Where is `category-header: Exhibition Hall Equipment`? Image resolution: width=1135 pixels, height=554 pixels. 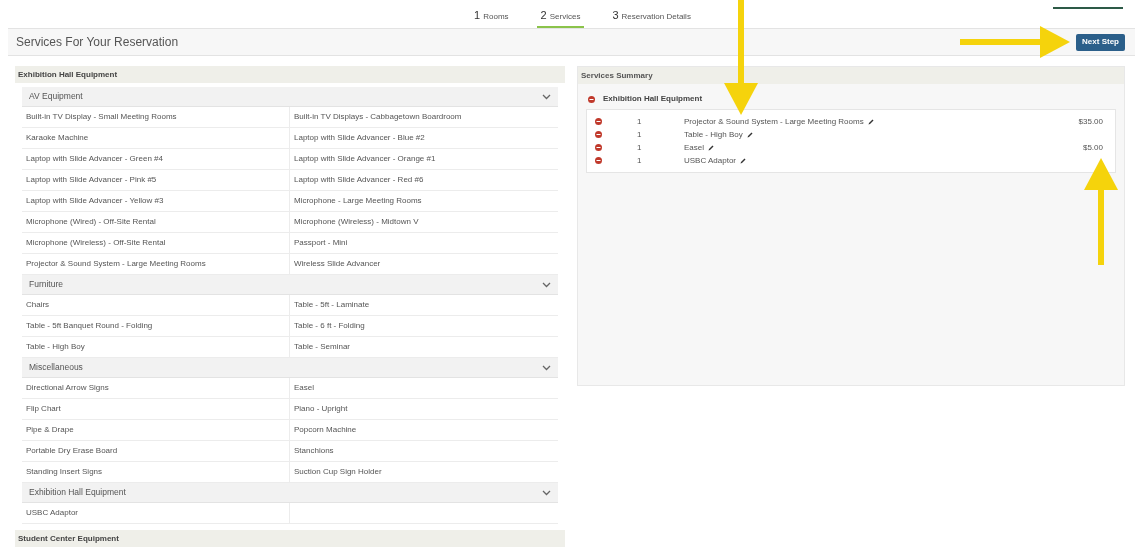
category-header: Exhibition Hall Equipment is located at coordinates (290, 493).